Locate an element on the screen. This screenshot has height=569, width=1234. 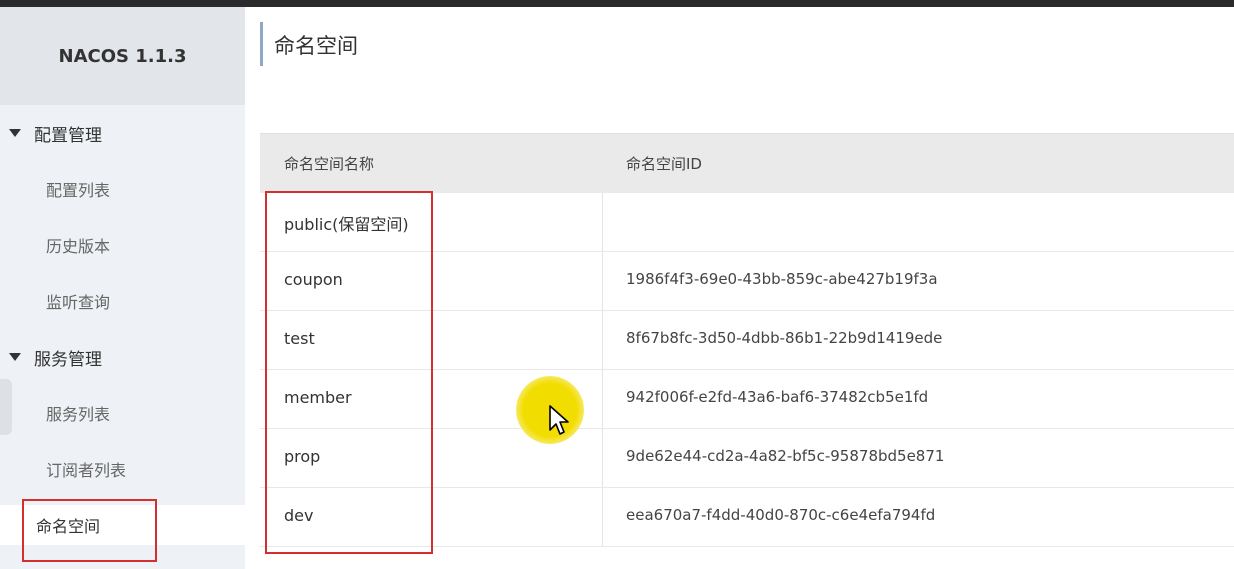
column-header-name: 命名空间名称 is located at coordinates (329, 164).